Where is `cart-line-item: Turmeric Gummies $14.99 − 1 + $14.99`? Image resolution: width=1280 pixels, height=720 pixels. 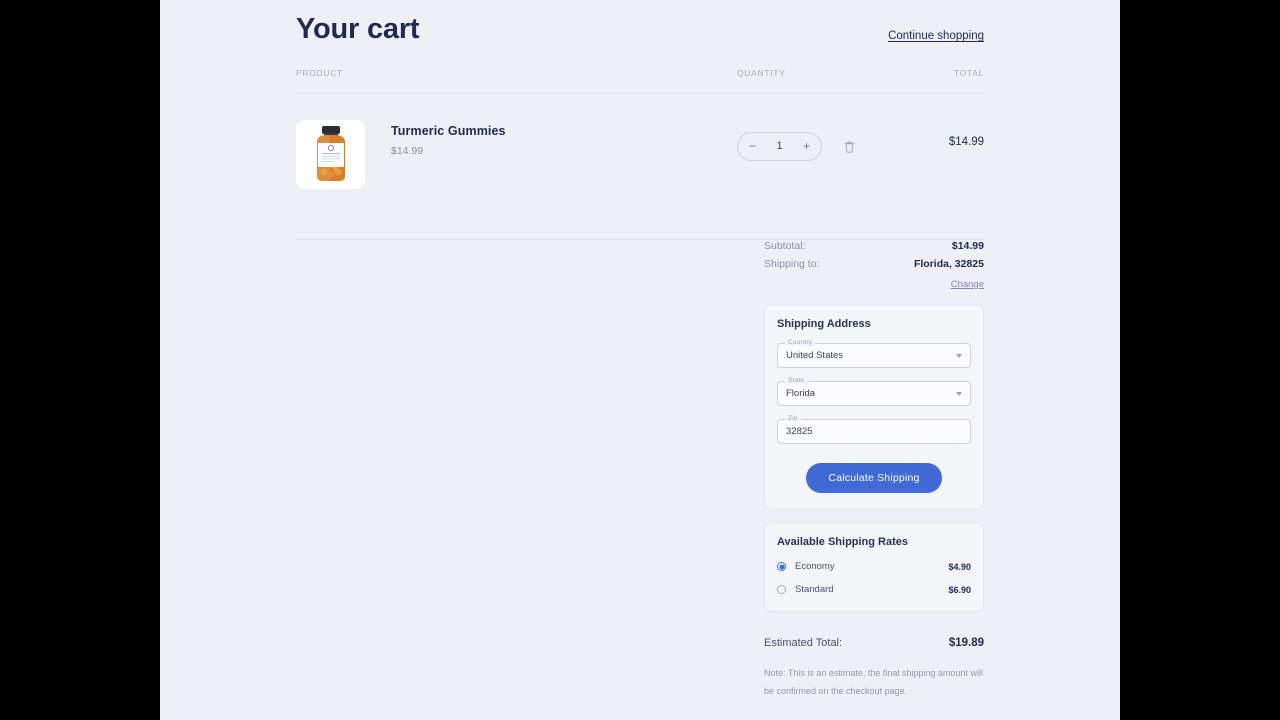 cart-line-item: Turmeric Gummies $14.99 − 1 + $14.99 is located at coordinates (640, 166).